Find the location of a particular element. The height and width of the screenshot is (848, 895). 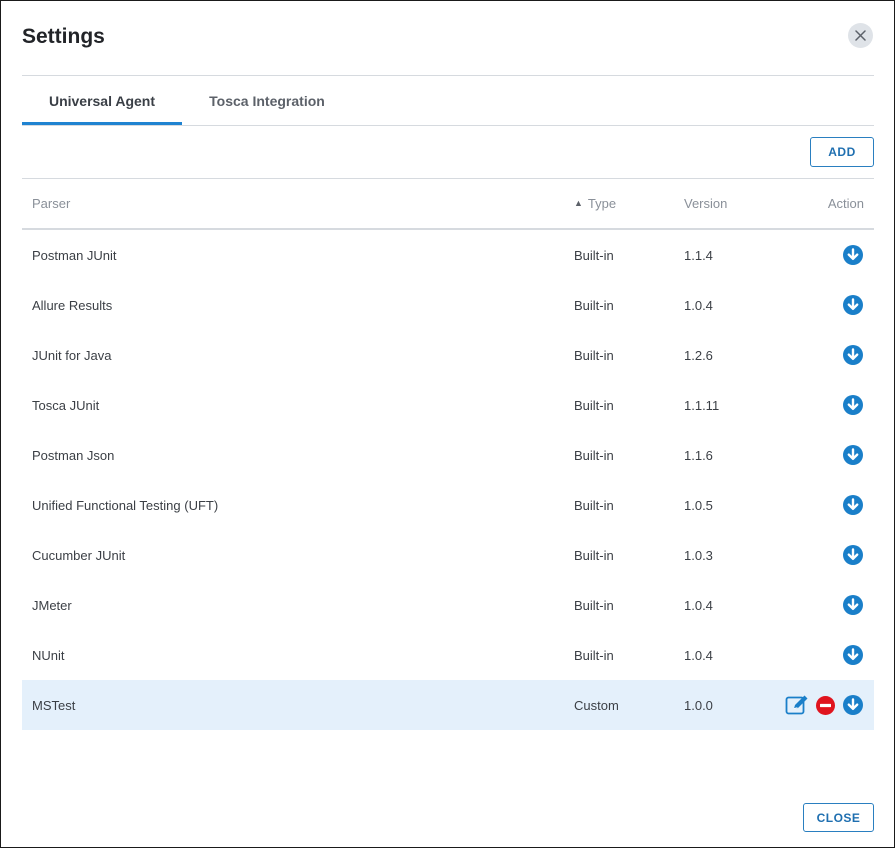

table-row: JUnit for Java Built-in 1.2.6 is located at coordinates (448, 355).